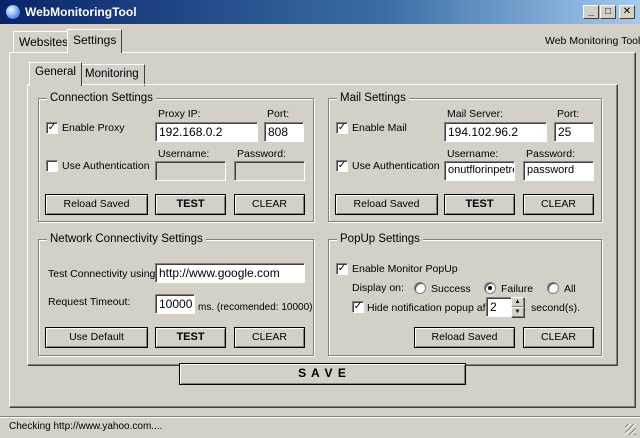 This screenshot has width=640, height=438. I want to click on tab-websites: Websites, so click(44, 42).